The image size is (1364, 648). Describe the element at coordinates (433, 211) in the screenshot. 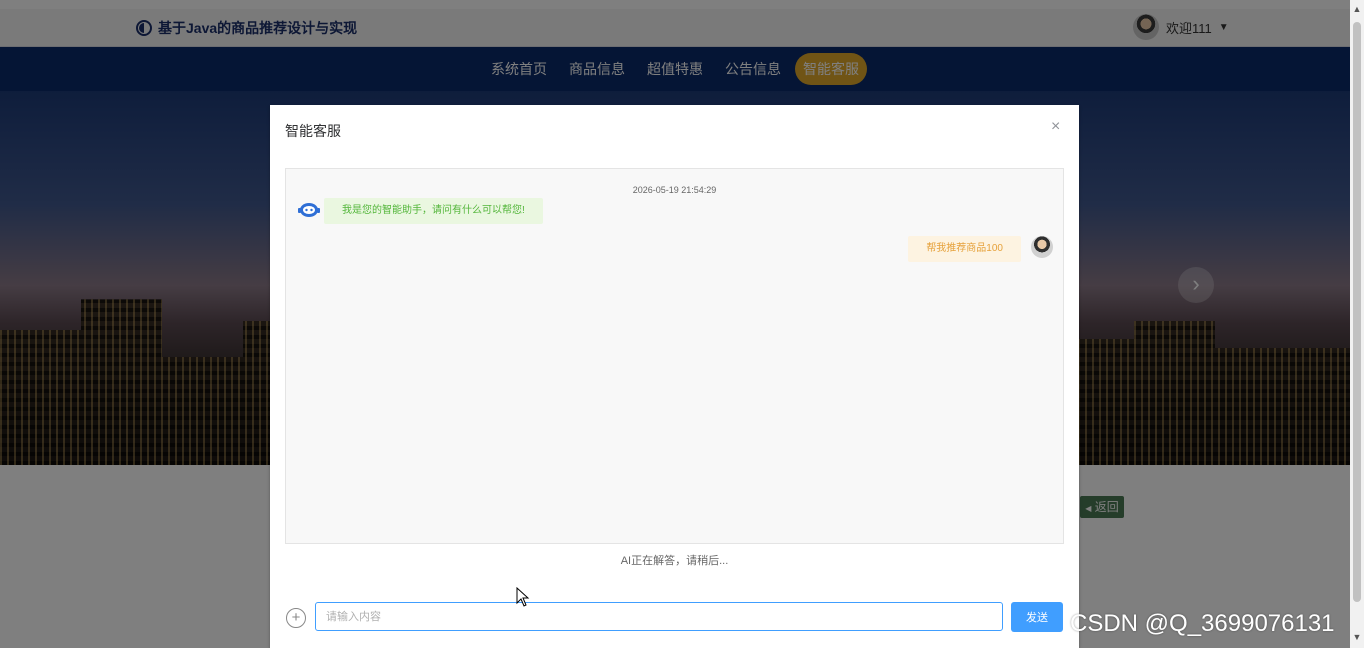

I see `bot-message: 我是您的智能助手，请问有什么可以帮您!` at that location.